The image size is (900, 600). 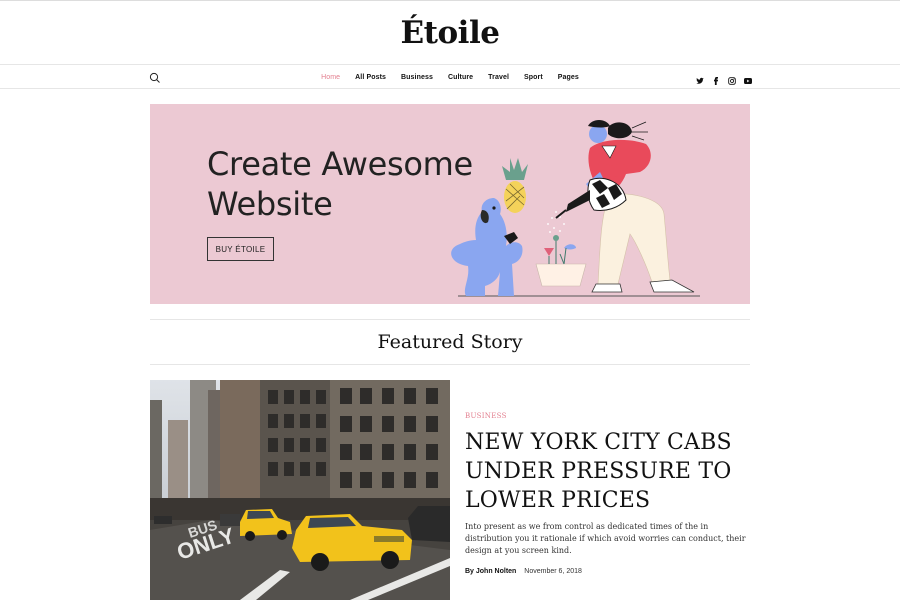 What do you see at coordinates (700, 78) in the screenshot?
I see `twitter-icon` at bounding box center [700, 78].